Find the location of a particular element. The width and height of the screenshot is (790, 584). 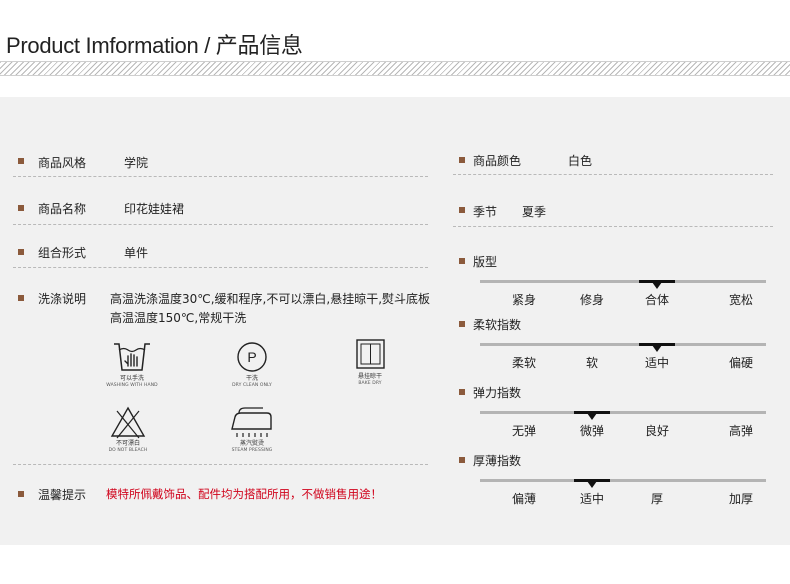

care-dry-clean: P 干洗 DRY CLEAN ONLY is located at coordinates (252, 364).